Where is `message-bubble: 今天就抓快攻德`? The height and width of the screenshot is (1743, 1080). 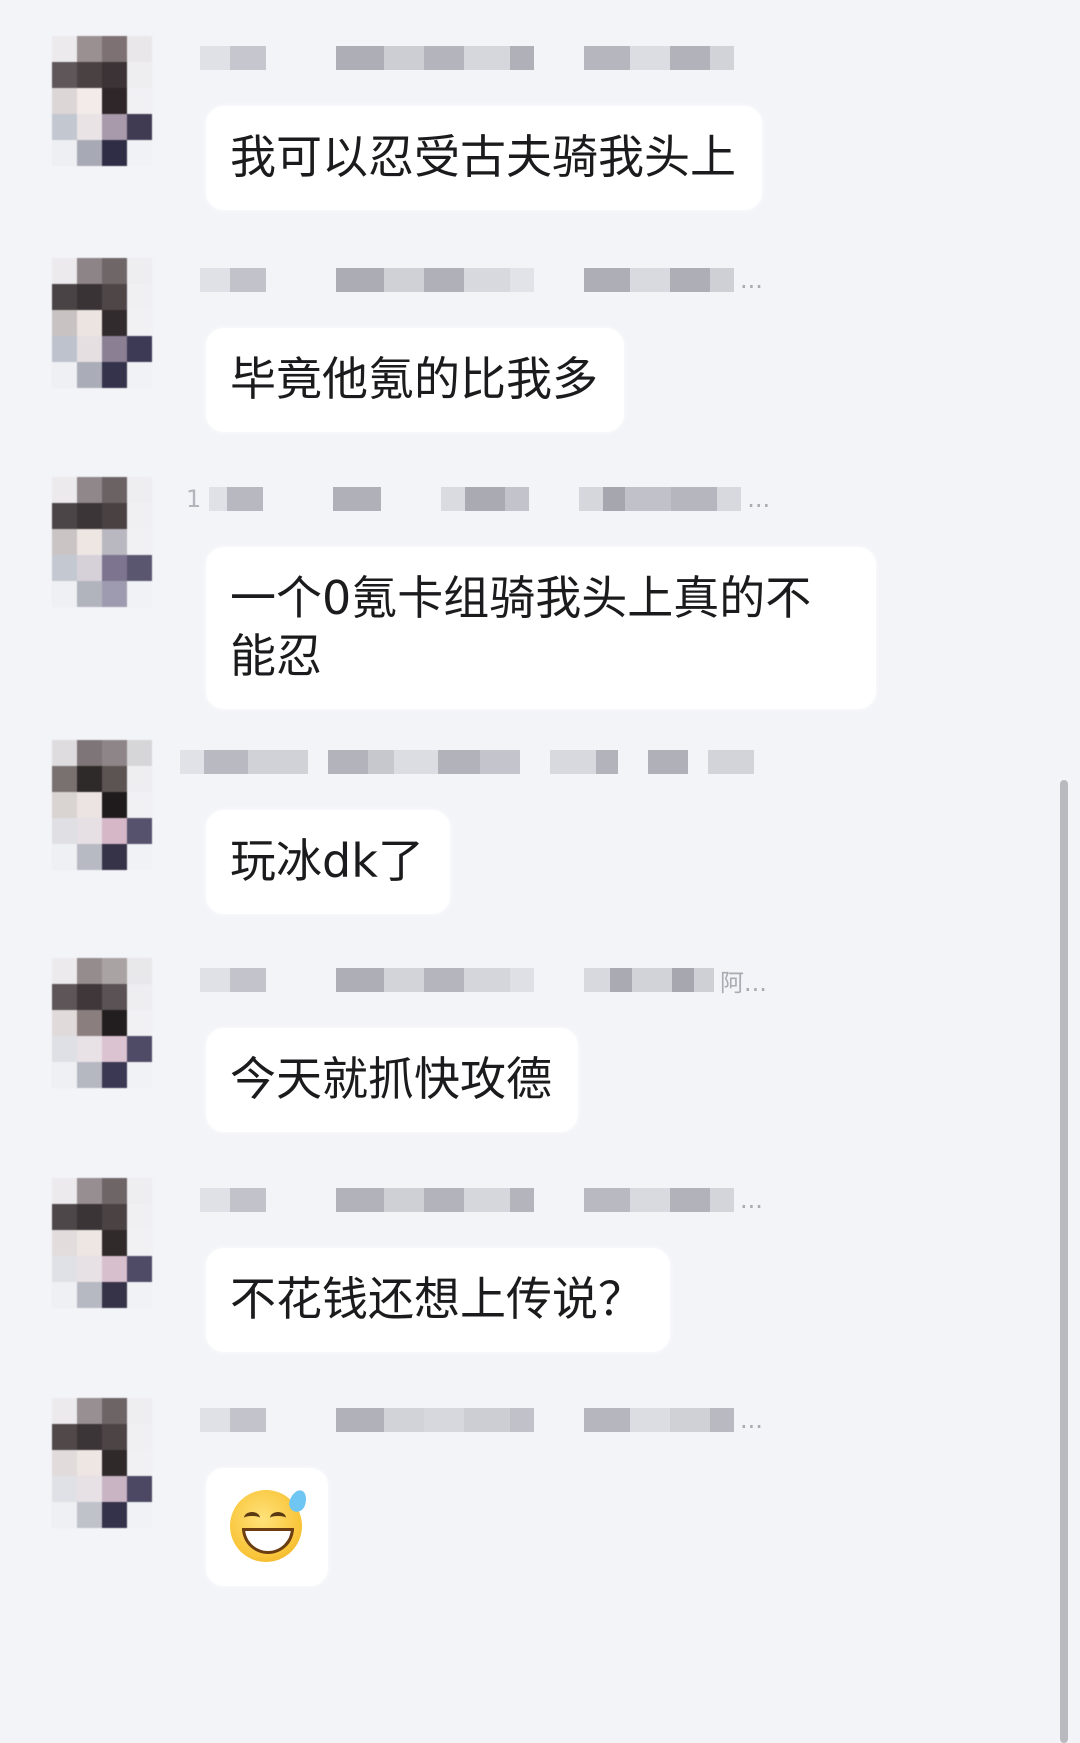
message-bubble: 今天就抓快攻德 is located at coordinates (392, 1080).